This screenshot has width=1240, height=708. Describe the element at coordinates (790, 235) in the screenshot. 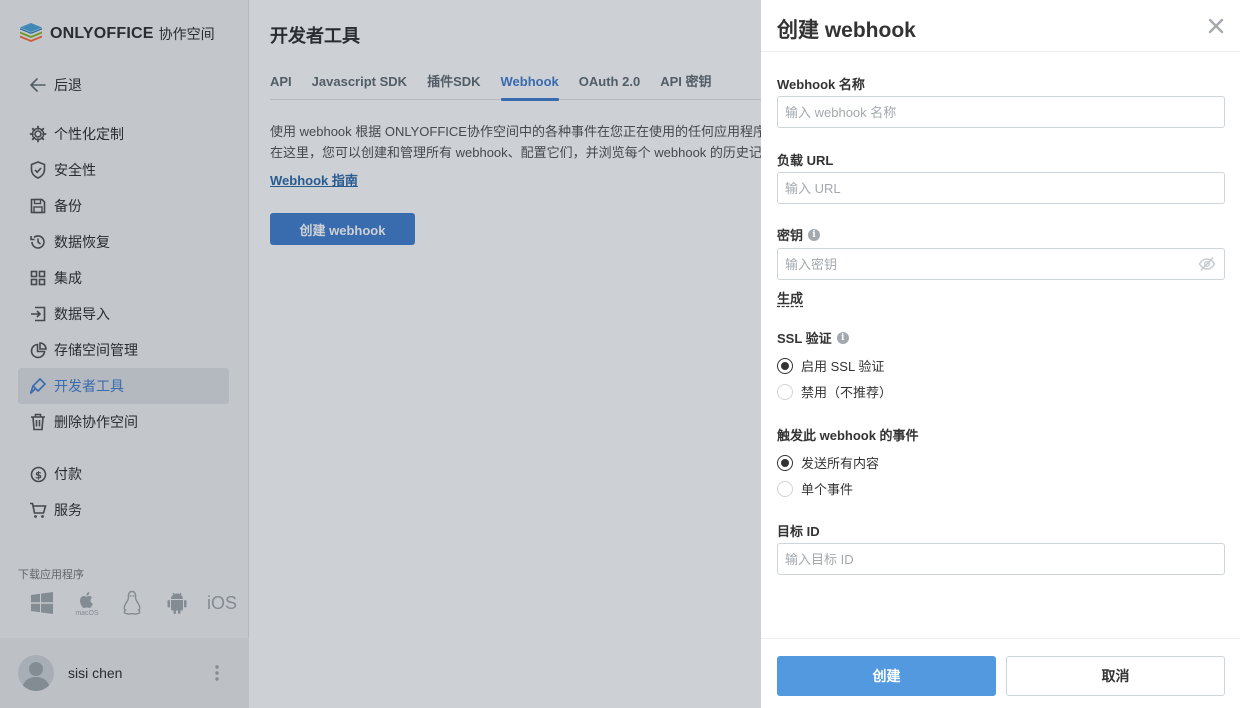

I see `label-text: 密钥` at that location.